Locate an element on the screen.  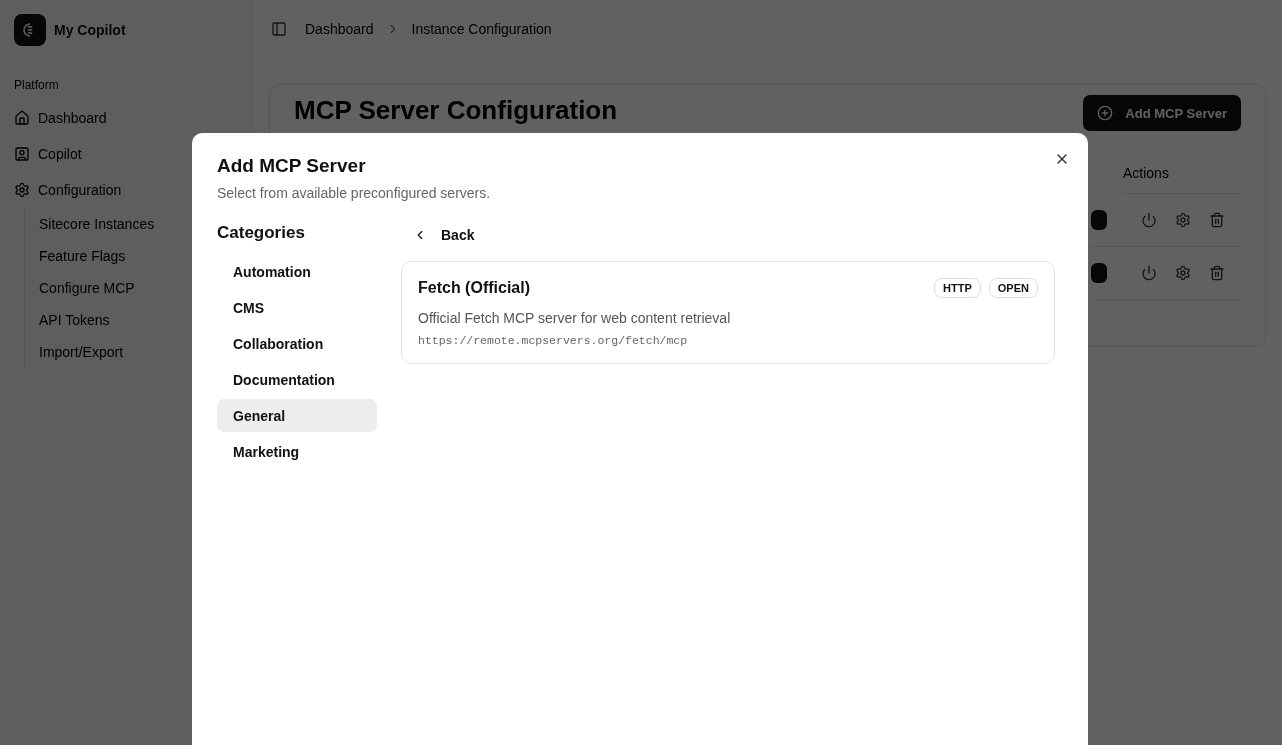
back-button: Back is located at coordinates (438, 235).